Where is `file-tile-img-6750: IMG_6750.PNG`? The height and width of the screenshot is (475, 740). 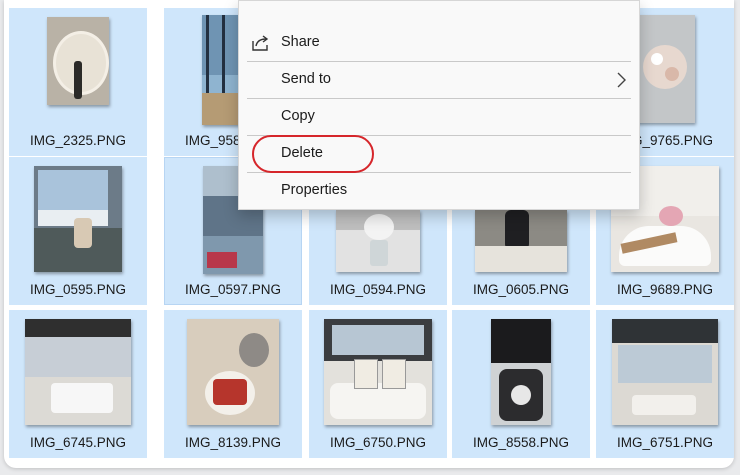 file-tile-img-6750: IMG_6750.PNG is located at coordinates (378, 384).